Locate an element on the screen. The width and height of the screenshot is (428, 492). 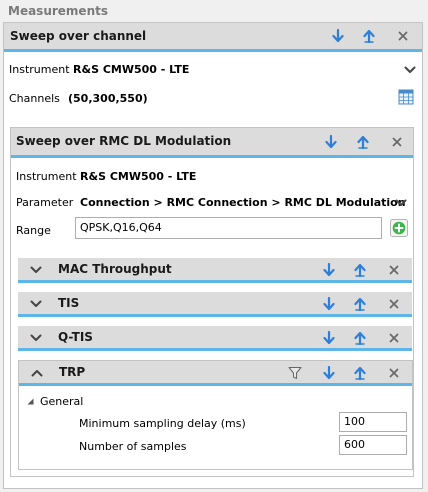
range-input: QPSK,Q16,Q64 is located at coordinates (228, 228).